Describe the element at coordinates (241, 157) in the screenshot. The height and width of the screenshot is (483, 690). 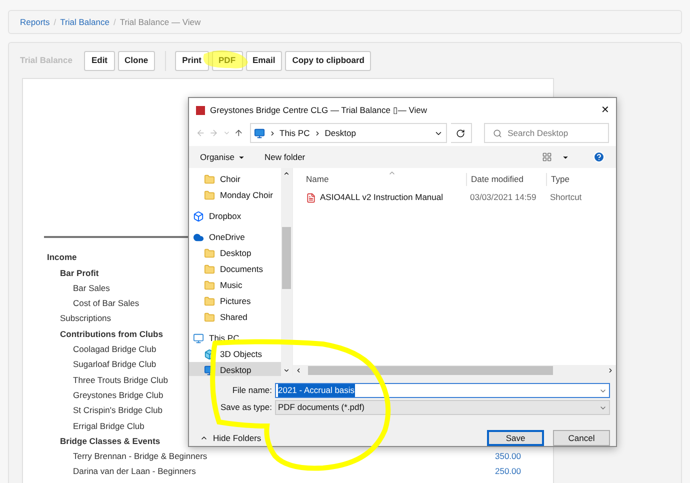
I see `caret-icon` at that location.